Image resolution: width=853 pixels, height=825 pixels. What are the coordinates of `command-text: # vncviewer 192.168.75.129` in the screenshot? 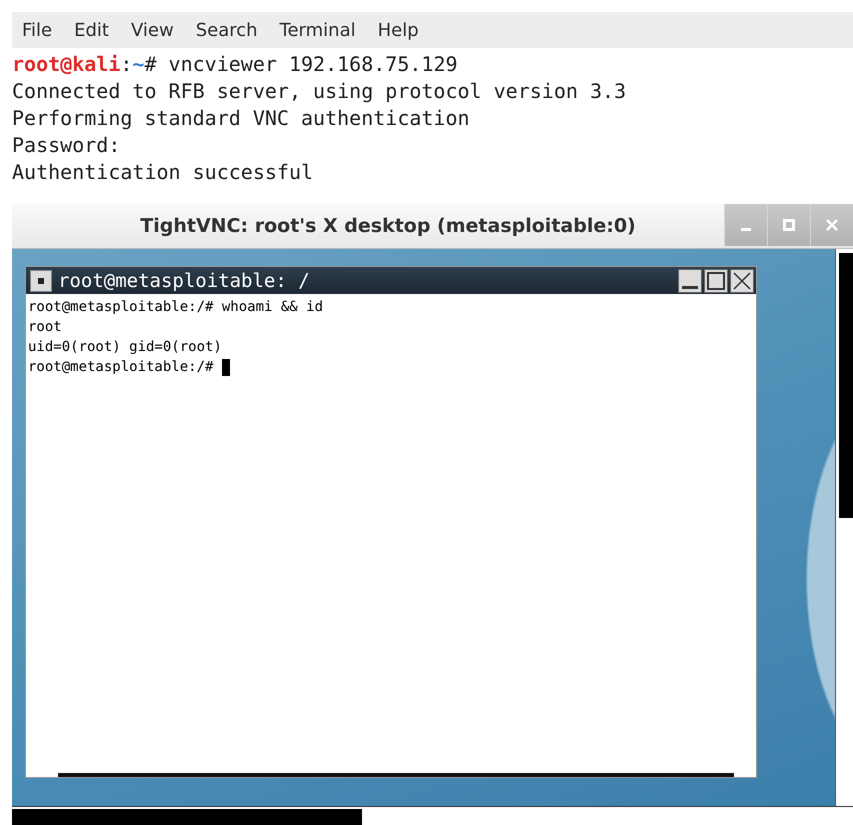 It's located at (301, 64).